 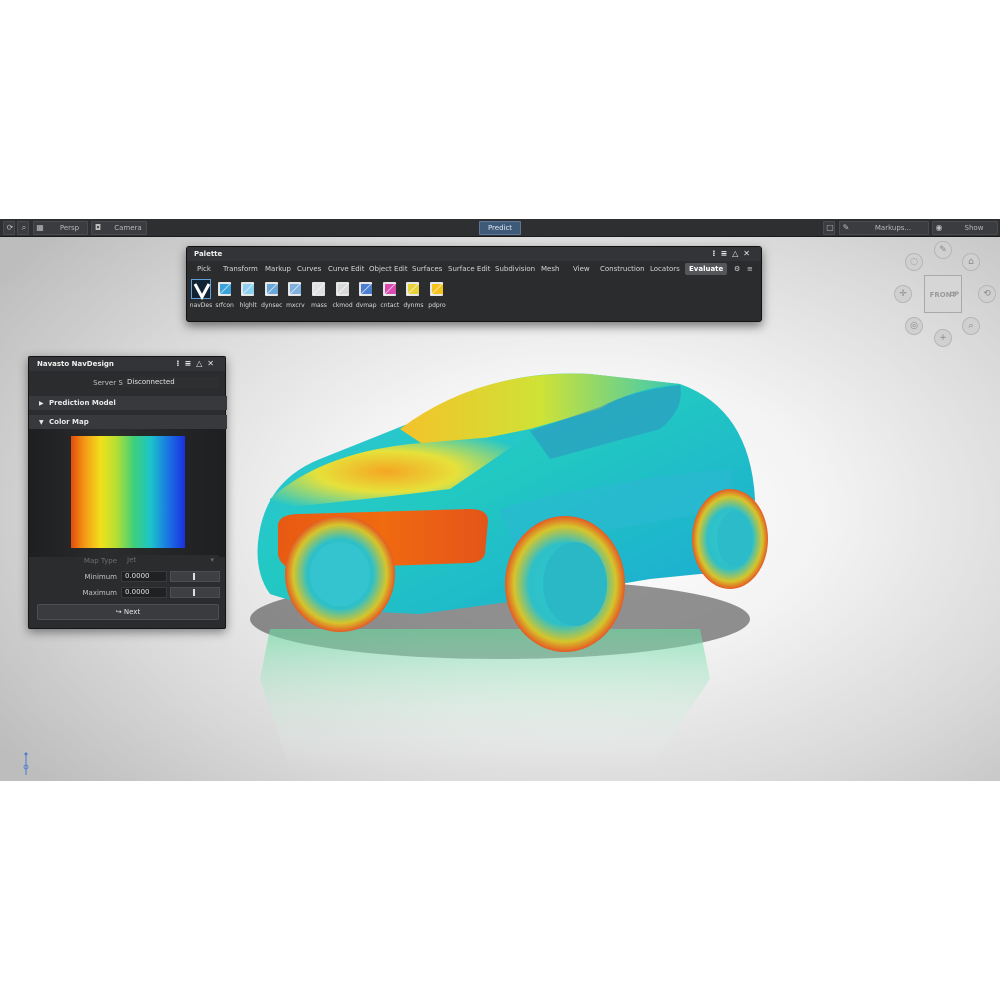 I want to click on camera-icon: ◘, so click(x=98, y=227).